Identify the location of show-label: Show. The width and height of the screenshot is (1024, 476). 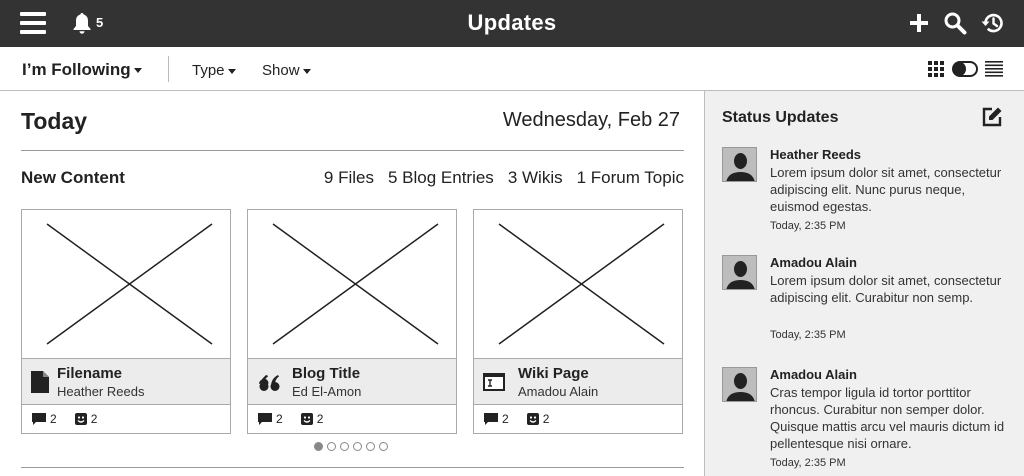
(281, 70).